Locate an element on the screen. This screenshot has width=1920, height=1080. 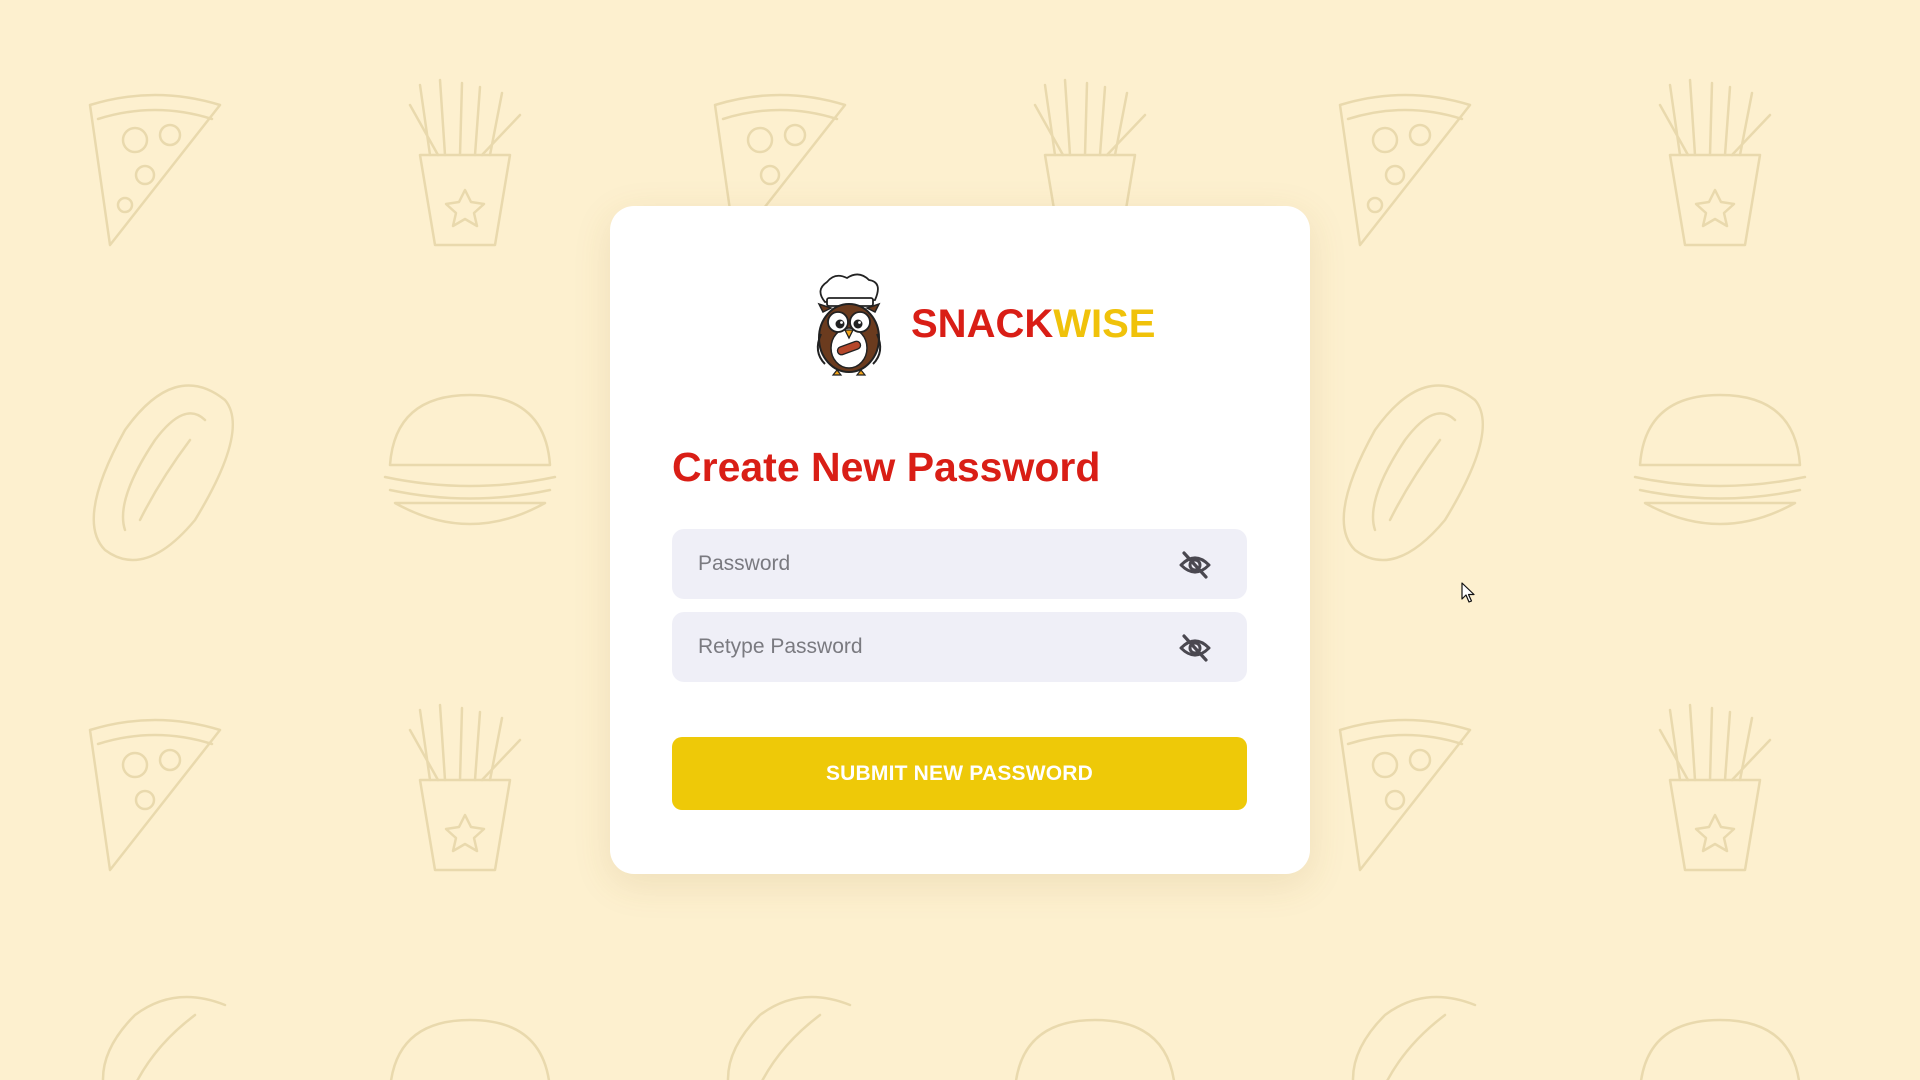
password-field is located at coordinates (959, 564).